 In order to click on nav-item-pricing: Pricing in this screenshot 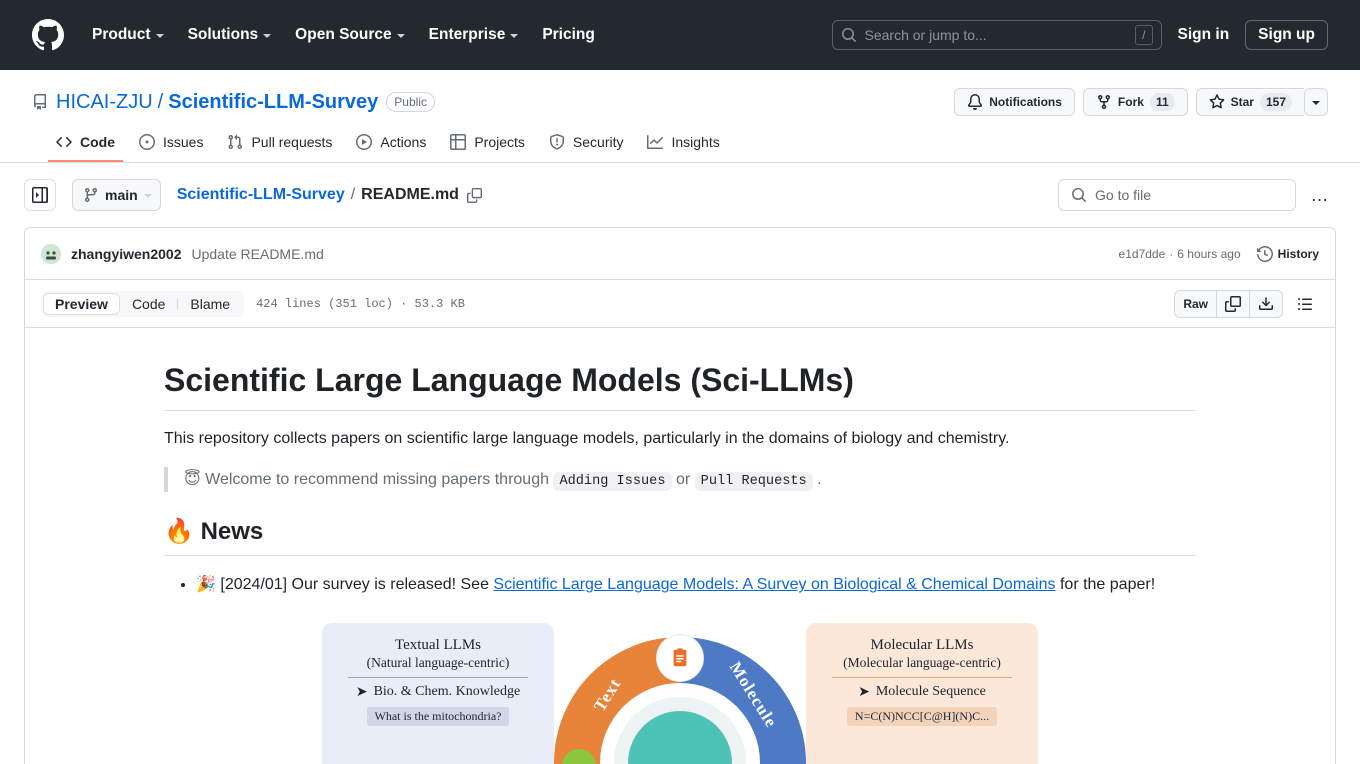, I will do `click(568, 35)`.